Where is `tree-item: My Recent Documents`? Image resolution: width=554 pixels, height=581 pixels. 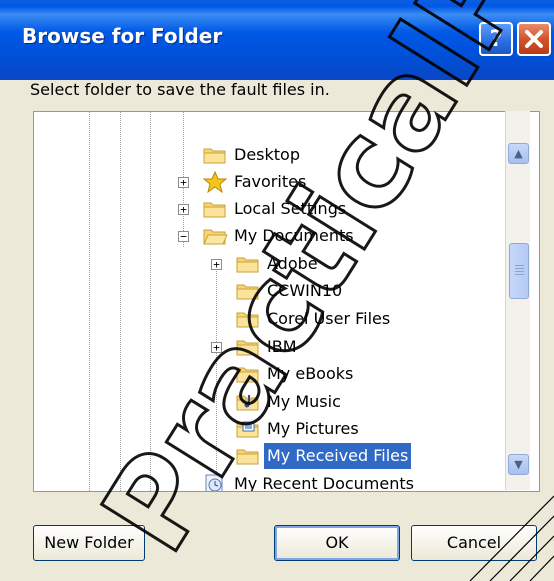 tree-item: My Recent Documents is located at coordinates (269, 481).